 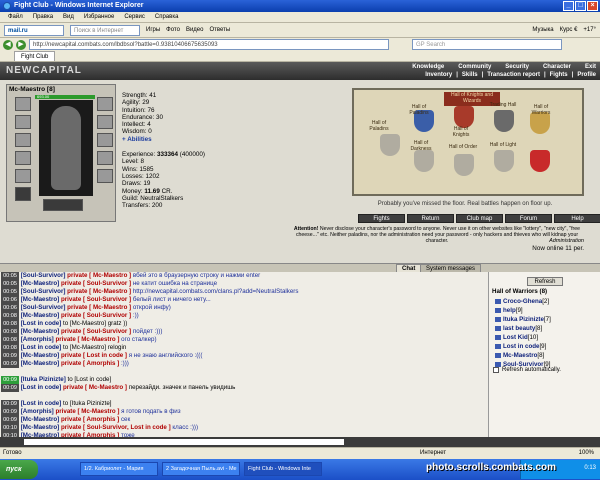 What do you see at coordinates (21, 44) in the screenshot?
I see `forward-button: ▶` at bounding box center [21, 44].